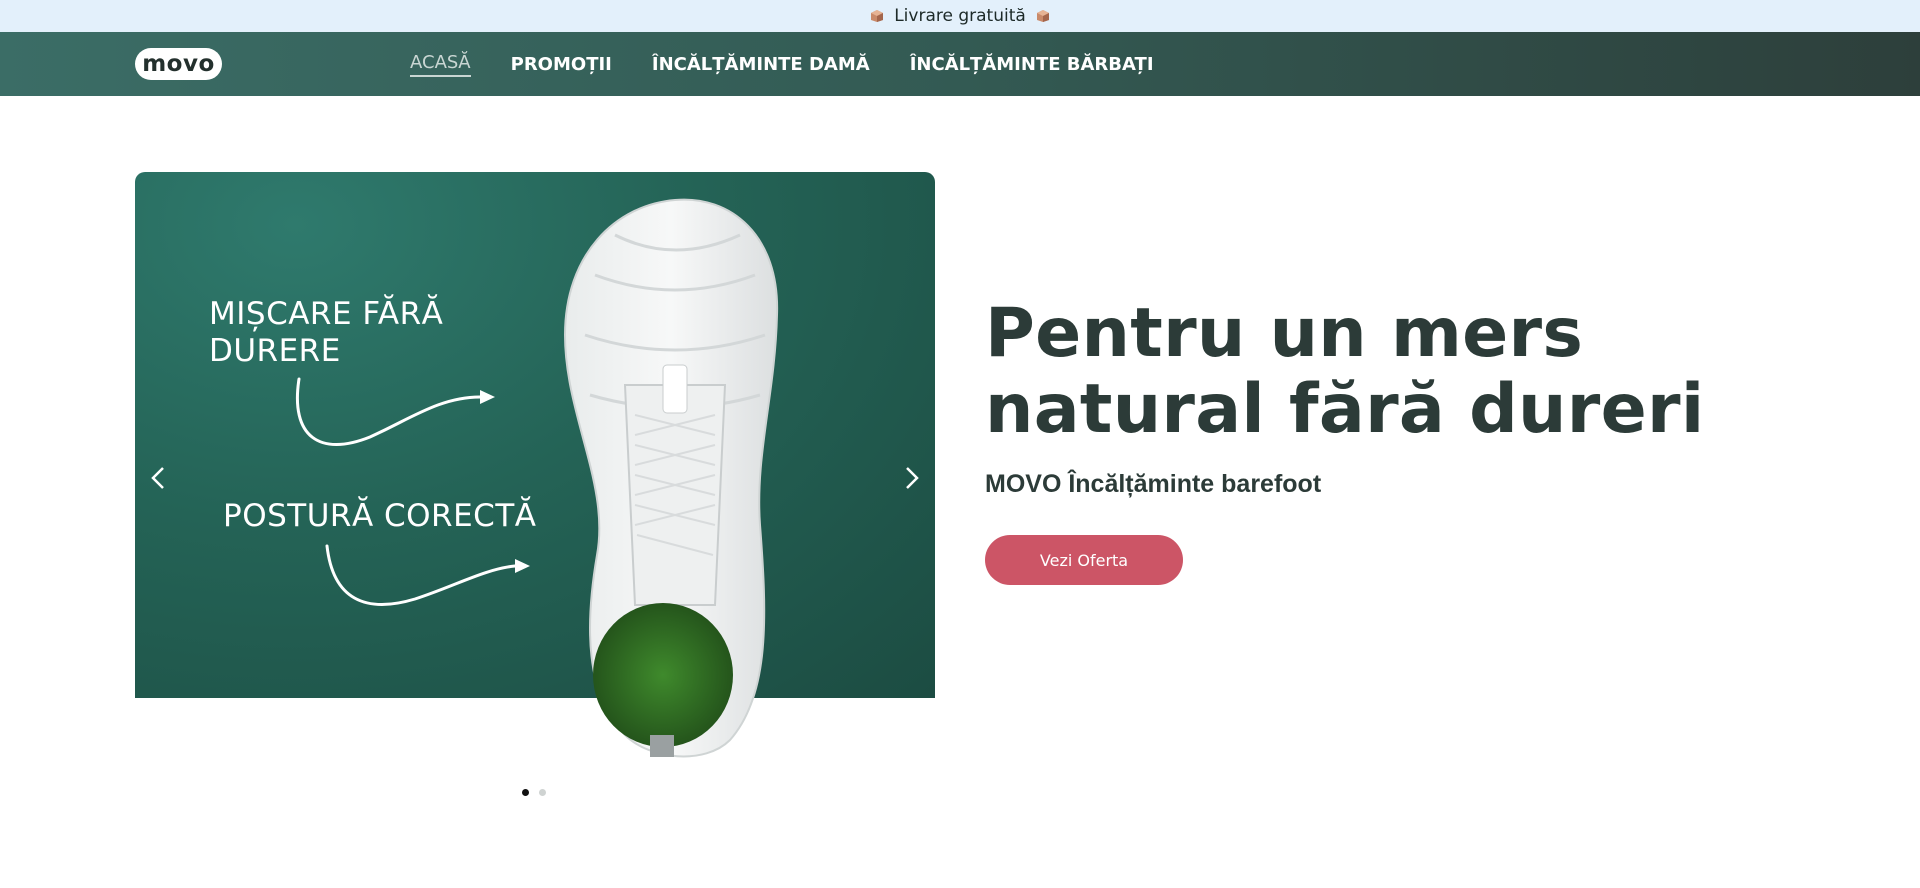 The width and height of the screenshot is (1920, 888). I want to click on nav-item-incaltaminte-dama: ÎNCĂLȚĂMINTE DAMĂ, so click(761, 64).